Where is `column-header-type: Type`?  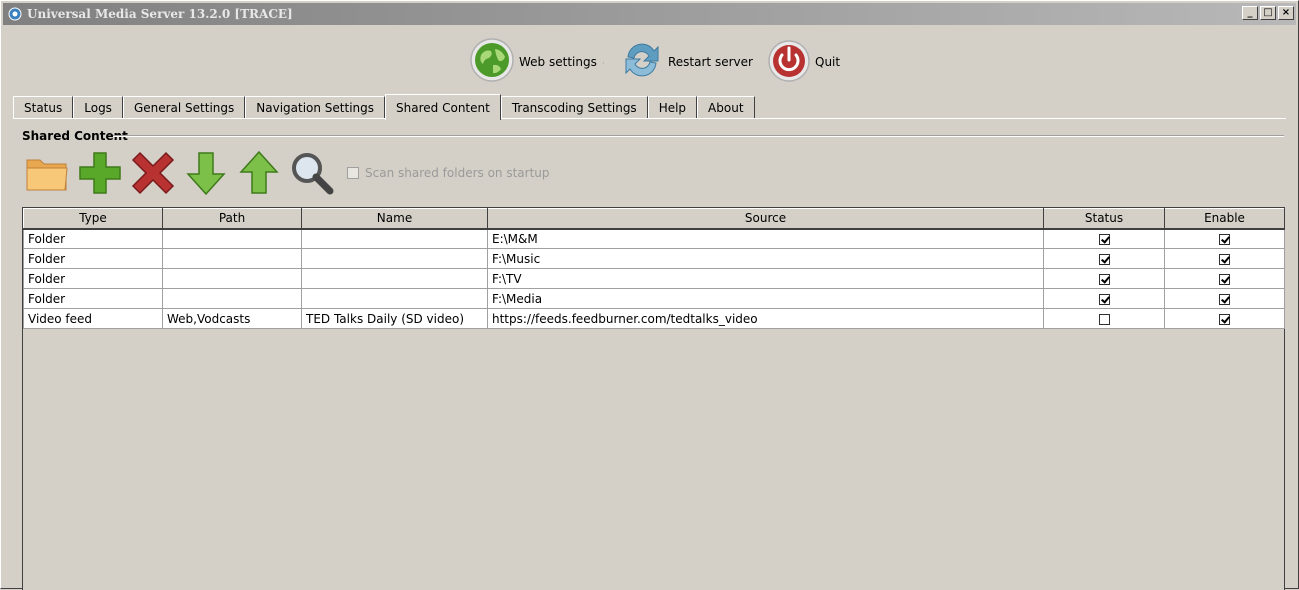
column-header-type: Type is located at coordinates (93, 219).